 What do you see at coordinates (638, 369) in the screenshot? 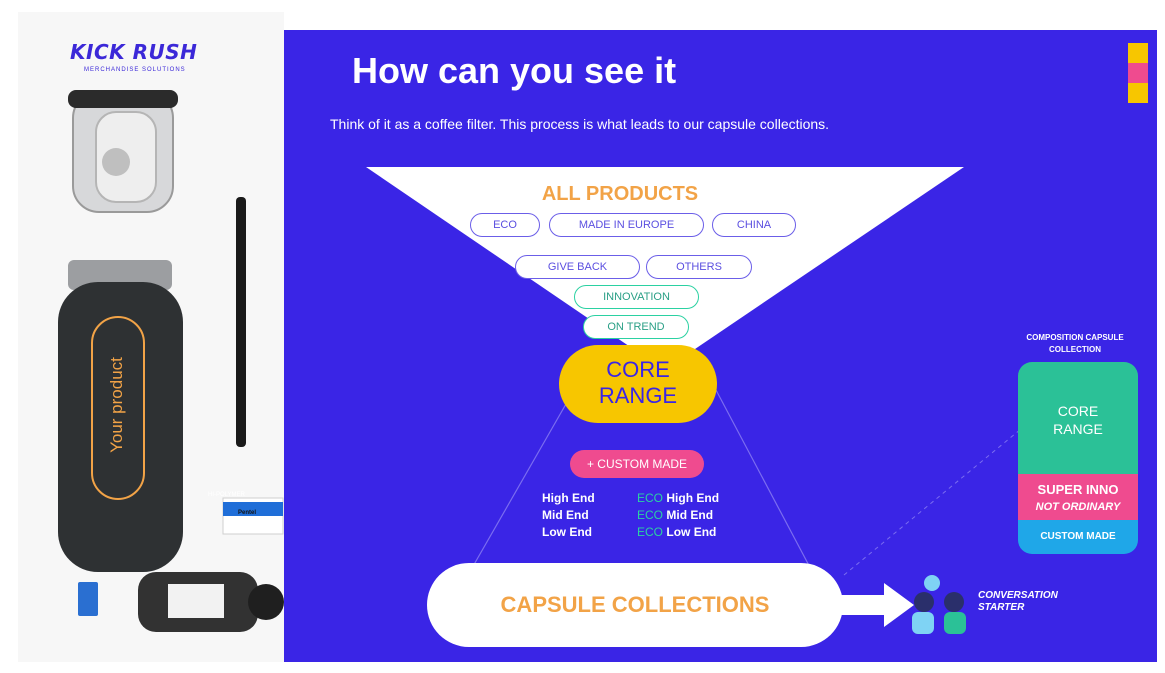
I see `core-line-1: CORE` at bounding box center [638, 369].